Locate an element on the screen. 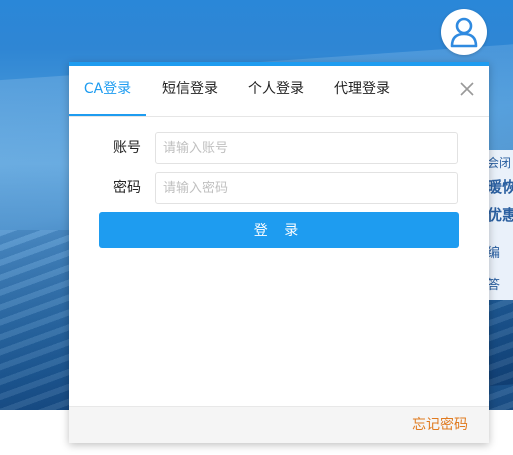 This screenshot has height=455, width=513. poster-text: 会闭 is located at coordinates (499, 163).